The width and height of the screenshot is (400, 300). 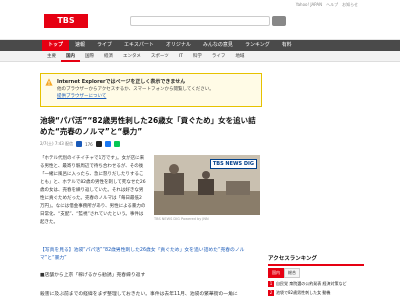 What do you see at coordinates (316, 260) in the screenshot?
I see `ranking-title: アクセスランキング` at bounding box center [316, 260].